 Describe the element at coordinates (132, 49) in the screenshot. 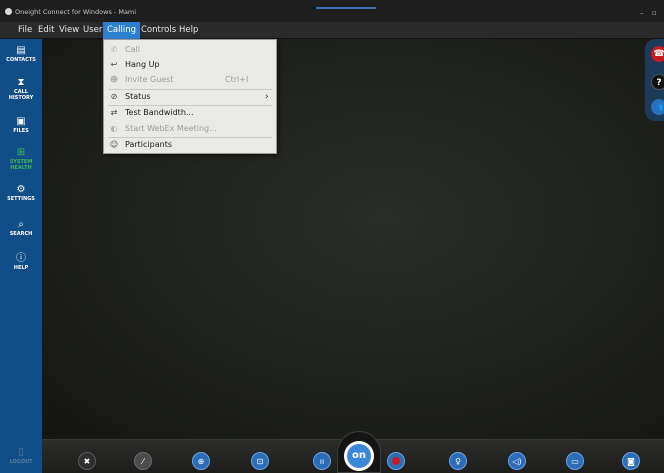

I see `menu-item-label: Call` at that location.